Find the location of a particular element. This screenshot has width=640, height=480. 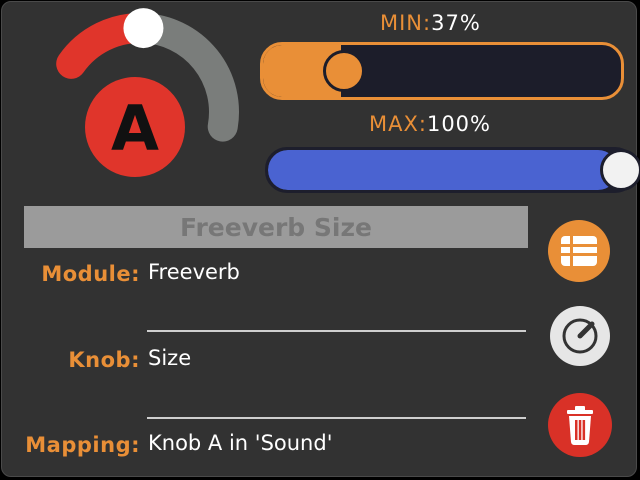

max-label-text: MAX: is located at coordinates (398, 124).